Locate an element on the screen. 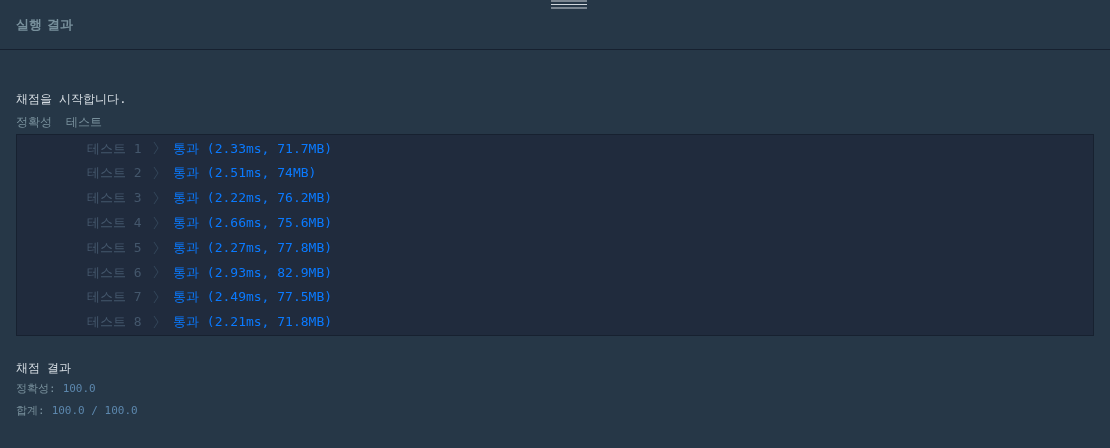 The width and height of the screenshot is (1110, 448). test-result: 통과 (2.93ms, 82.9MB) is located at coordinates (253, 272).